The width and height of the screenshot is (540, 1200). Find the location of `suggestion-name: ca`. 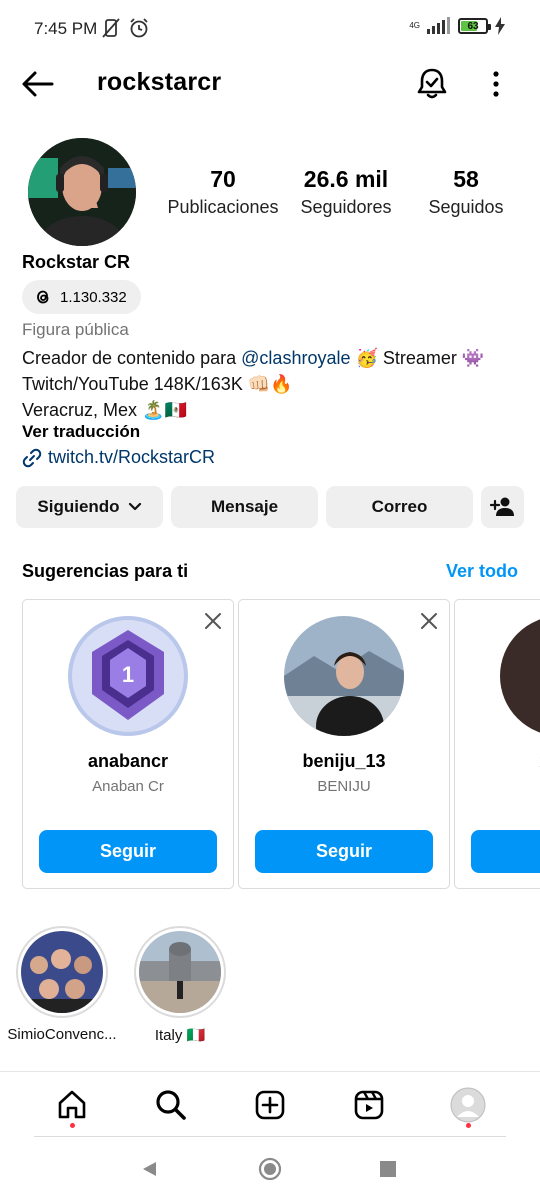

suggestion-name: ca is located at coordinates (497, 786).